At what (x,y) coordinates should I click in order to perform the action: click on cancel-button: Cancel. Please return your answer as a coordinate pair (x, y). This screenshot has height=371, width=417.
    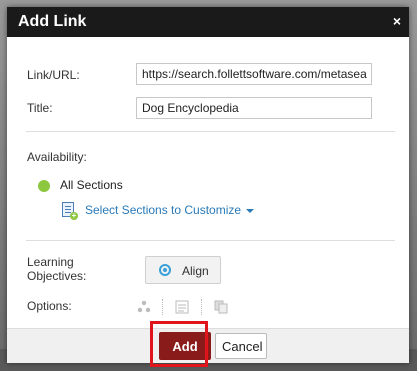
    Looking at the image, I should click on (241, 346).